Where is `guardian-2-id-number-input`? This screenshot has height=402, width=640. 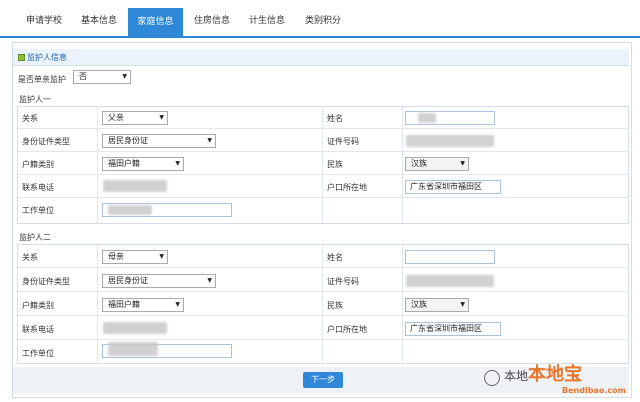
guardian-2-id-number-input is located at coordinates (450, 281).